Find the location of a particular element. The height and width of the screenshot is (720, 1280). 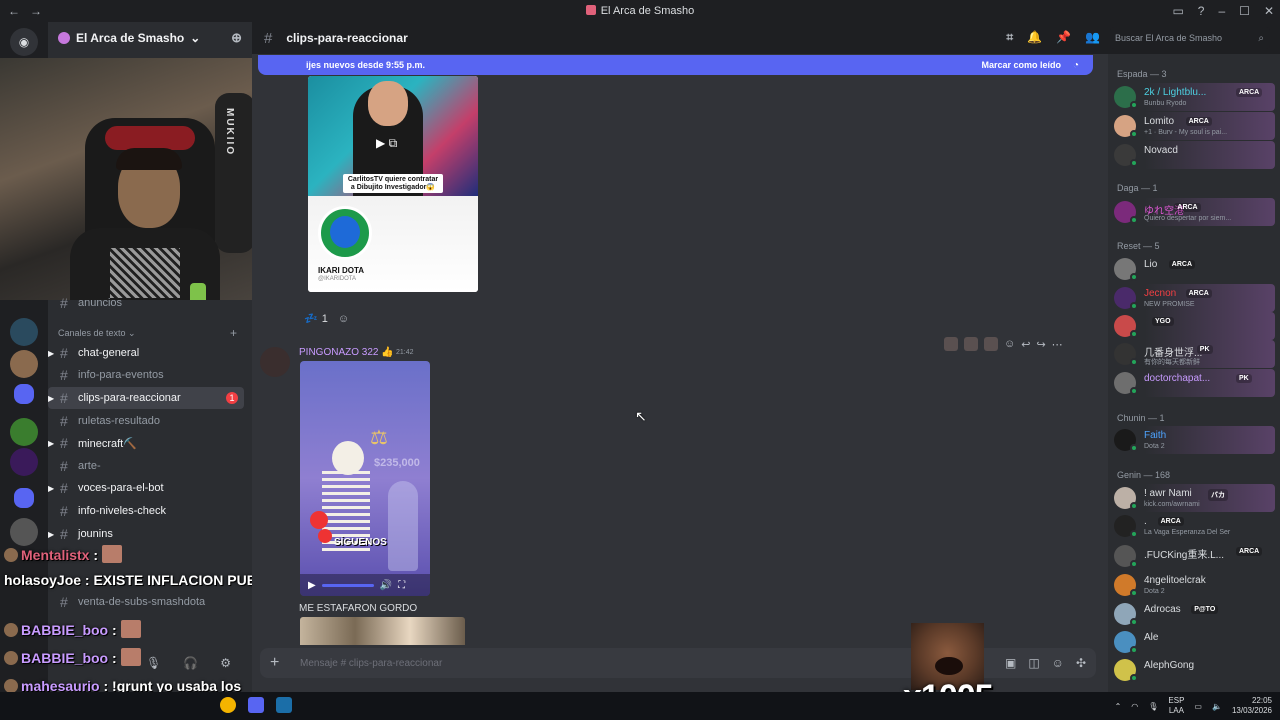

help-icon: ? is located at coordinates (1201, 11).